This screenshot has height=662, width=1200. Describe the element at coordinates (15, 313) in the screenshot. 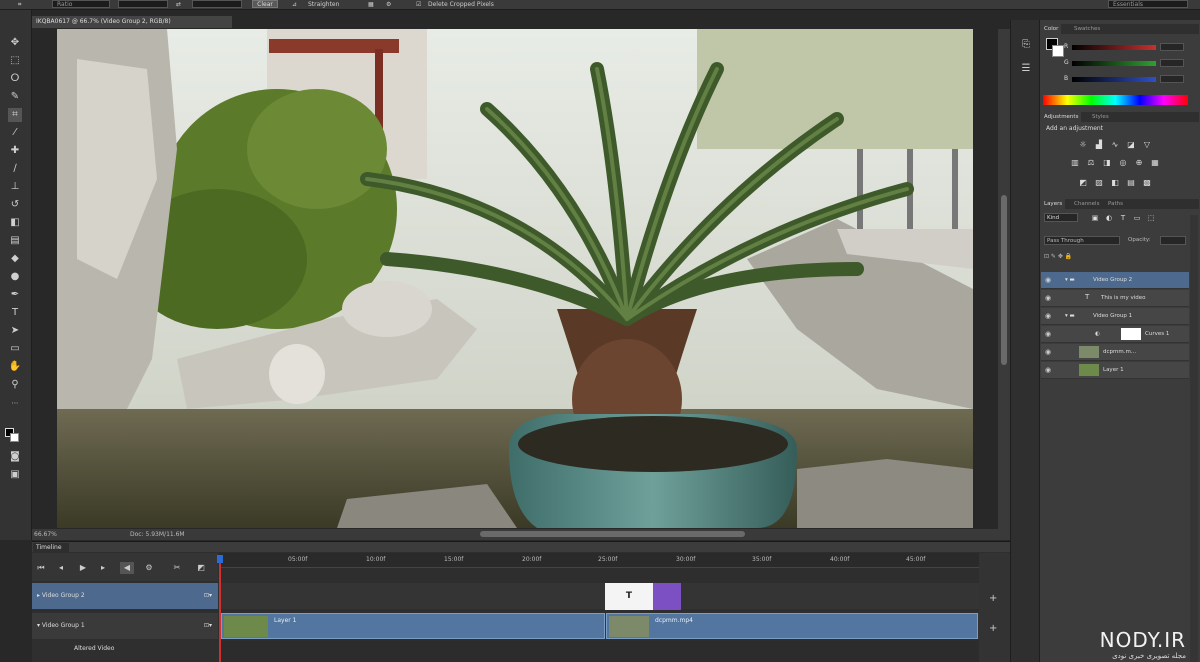

I see `type-tool-icon: T` at that location.